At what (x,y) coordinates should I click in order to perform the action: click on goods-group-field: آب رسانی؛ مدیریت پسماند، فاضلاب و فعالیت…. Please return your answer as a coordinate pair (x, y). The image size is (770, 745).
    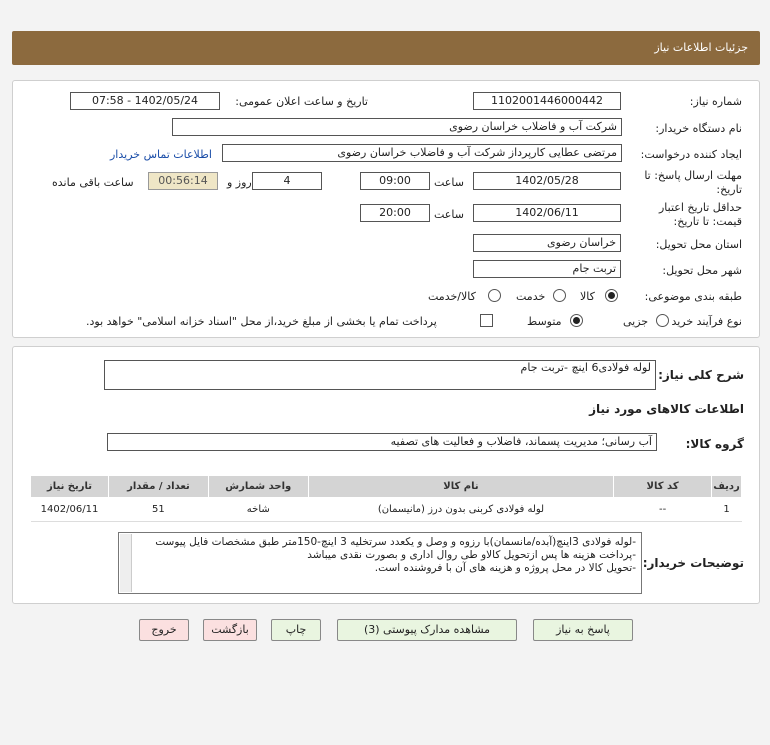
    Looking at the image, I should click on (382, 442).